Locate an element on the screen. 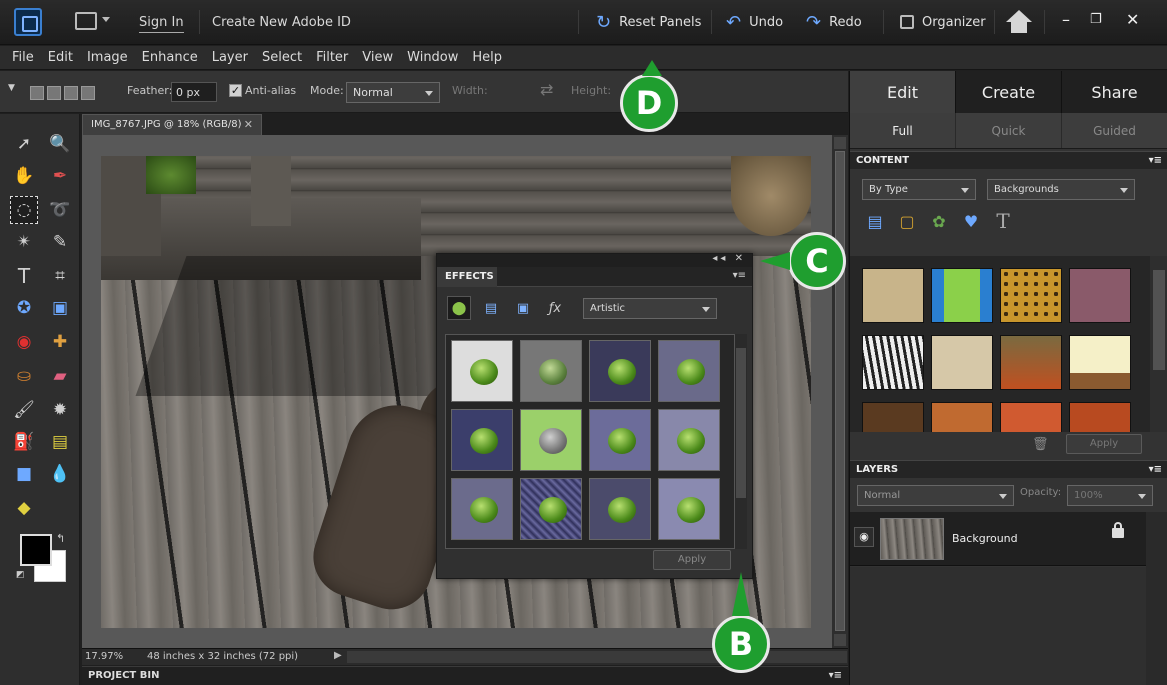  menu-file: File is located at coordinates (20, 57).